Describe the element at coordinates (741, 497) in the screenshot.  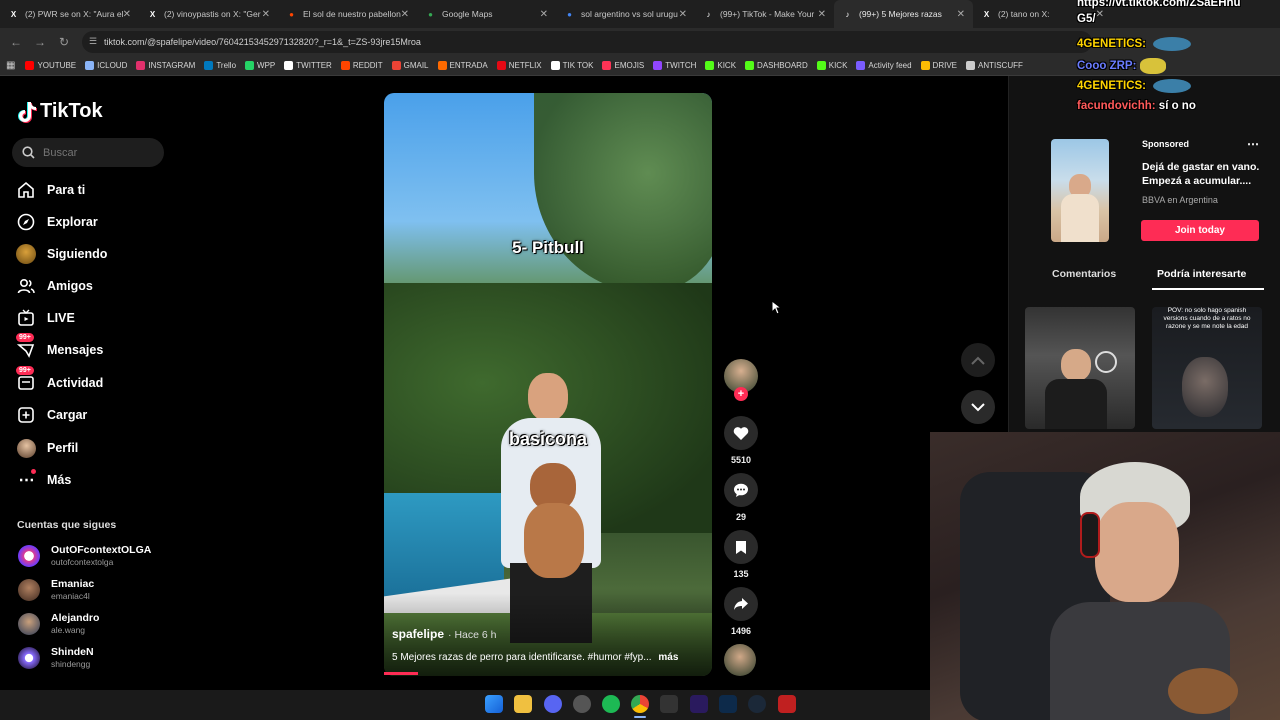
I see `comment-button: 29` at that location.